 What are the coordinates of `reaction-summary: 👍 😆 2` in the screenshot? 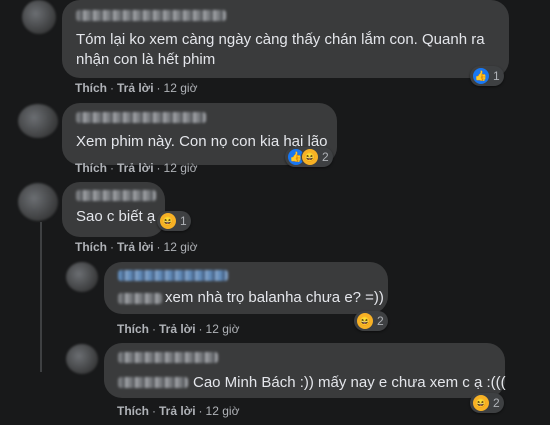 It's located at (309, 157).